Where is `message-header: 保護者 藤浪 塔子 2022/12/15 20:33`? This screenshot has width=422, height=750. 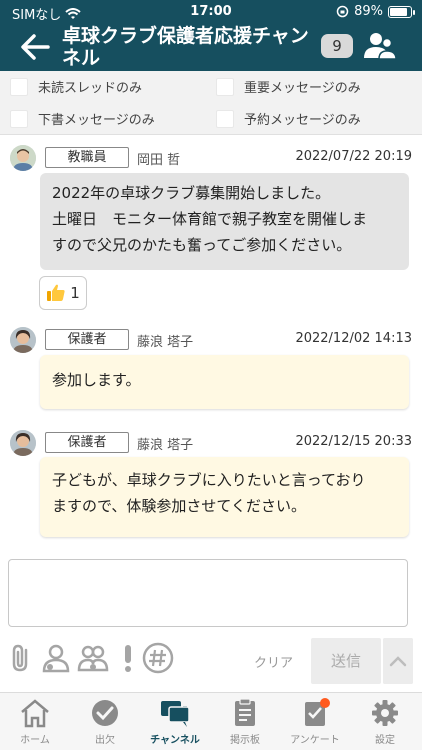 message-header: 保護者 藤浪 塔子 2022/12/15 20:33 is located at coordinates (211, 443).